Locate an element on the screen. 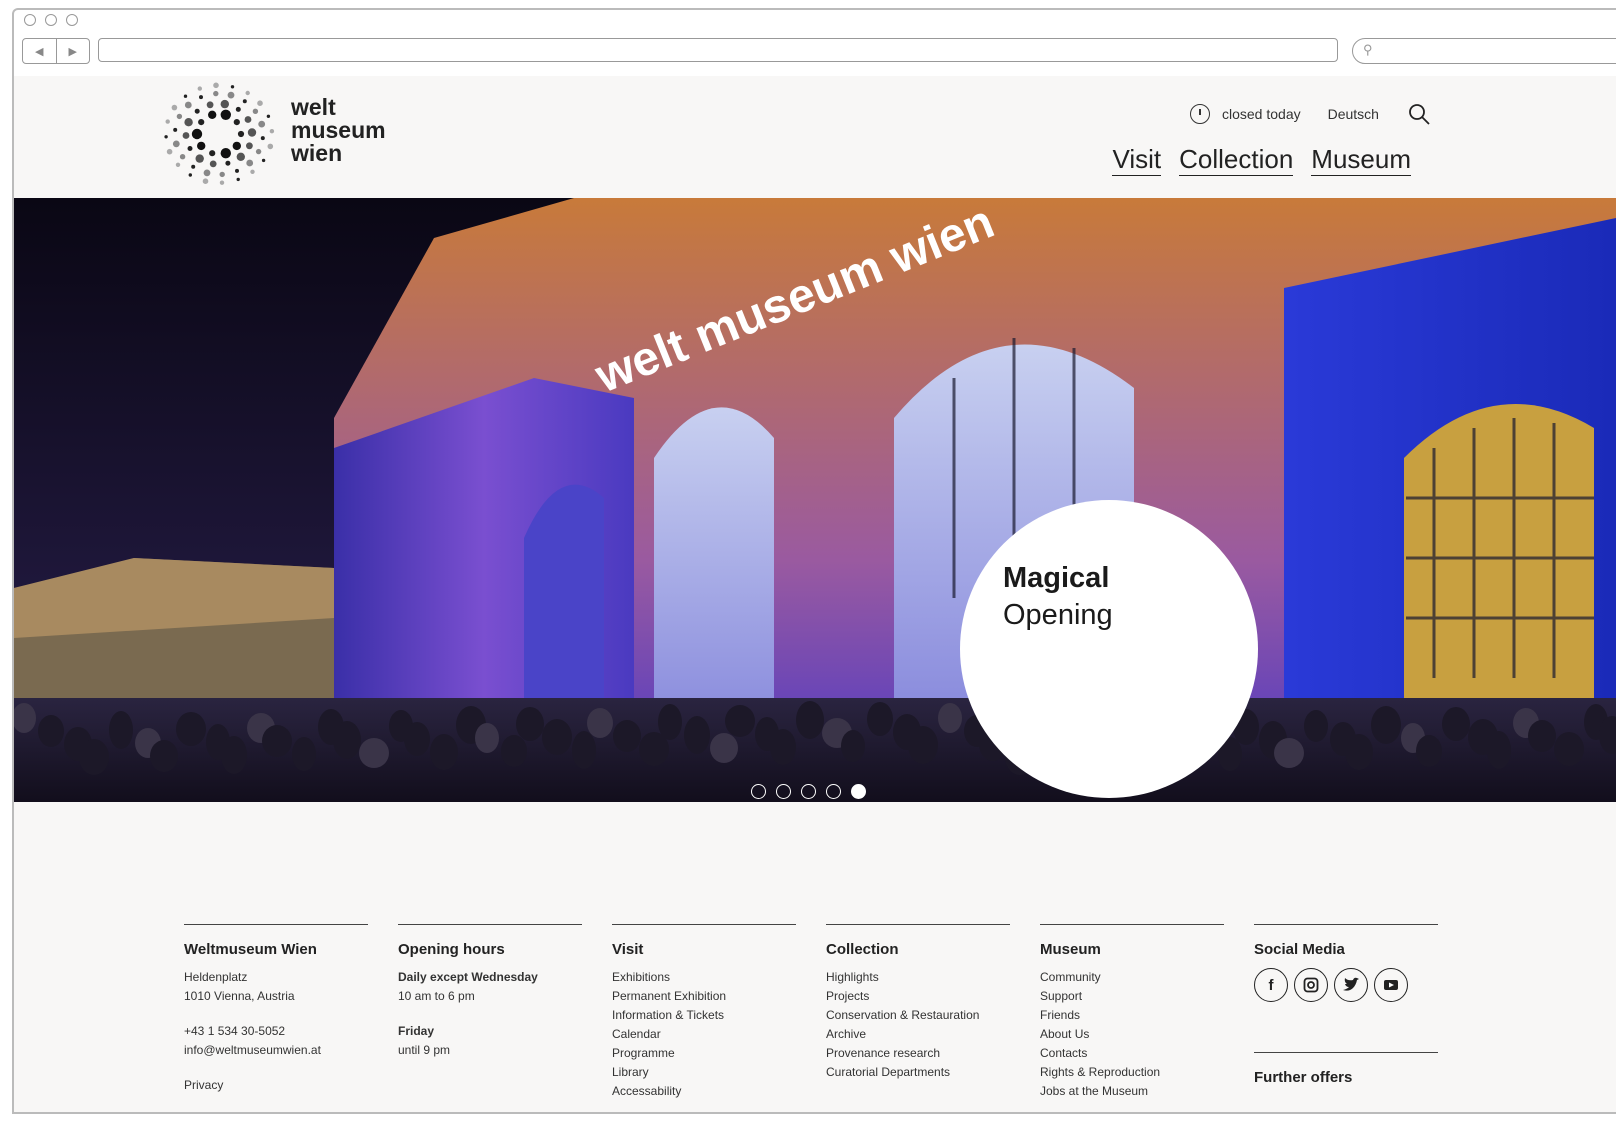 This screenshot has height=1127, width=1616. email-link: info@weltmuseumwien.at is located at coordinates (276, 1050).